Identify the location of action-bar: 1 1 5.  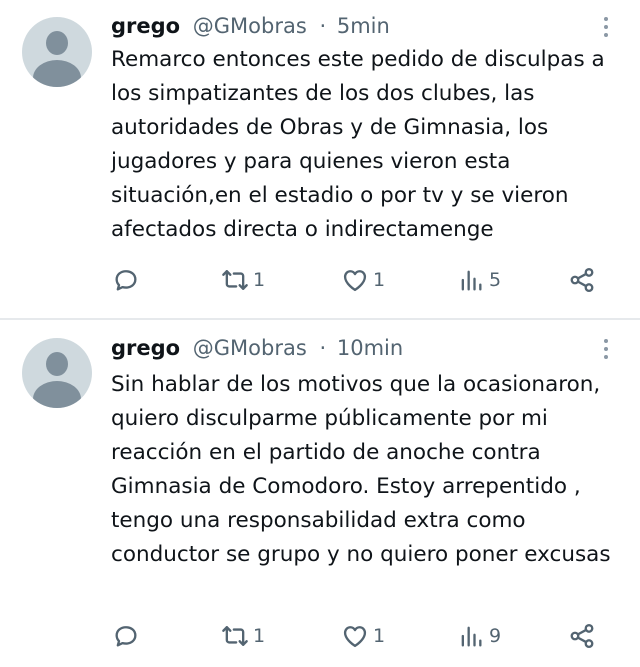
(358, 280).